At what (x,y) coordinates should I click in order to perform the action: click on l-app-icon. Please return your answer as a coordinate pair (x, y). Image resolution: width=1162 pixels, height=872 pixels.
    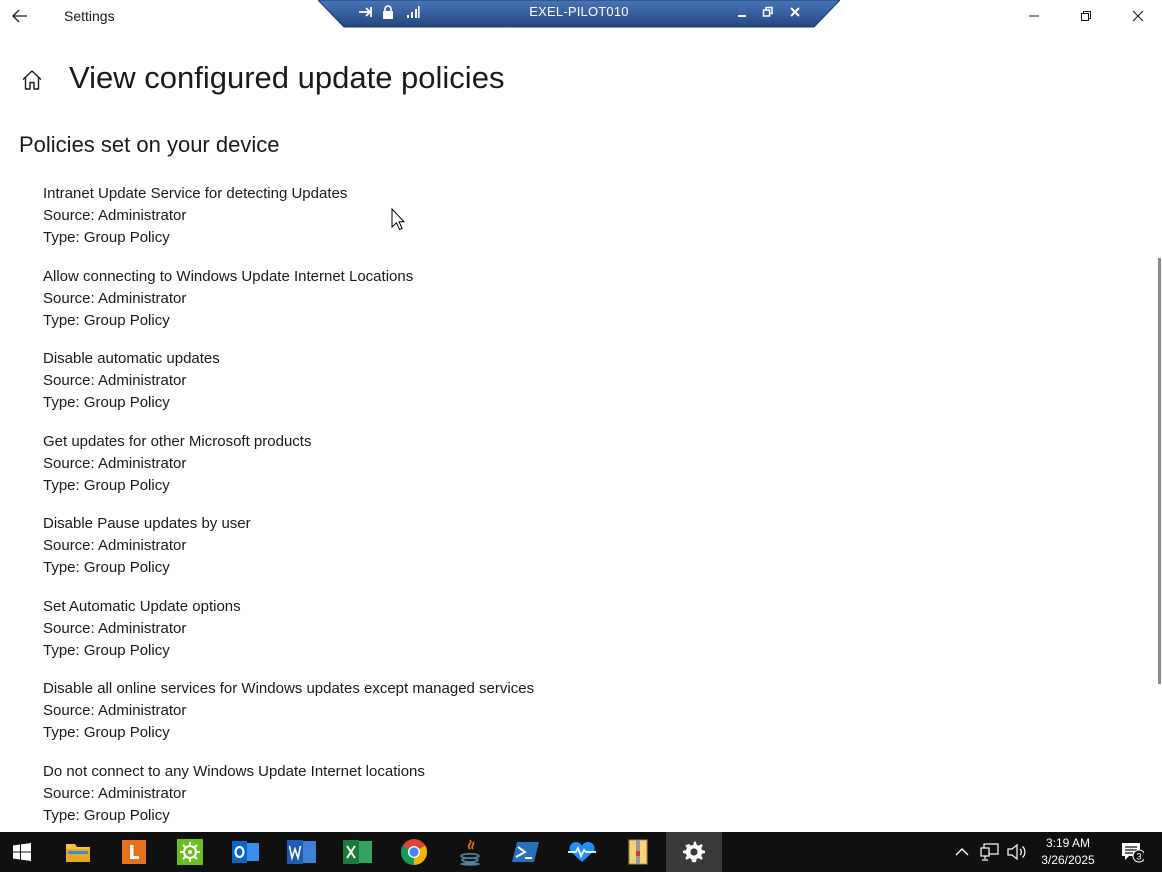
    Looking at the image, I should click on (134, 852).